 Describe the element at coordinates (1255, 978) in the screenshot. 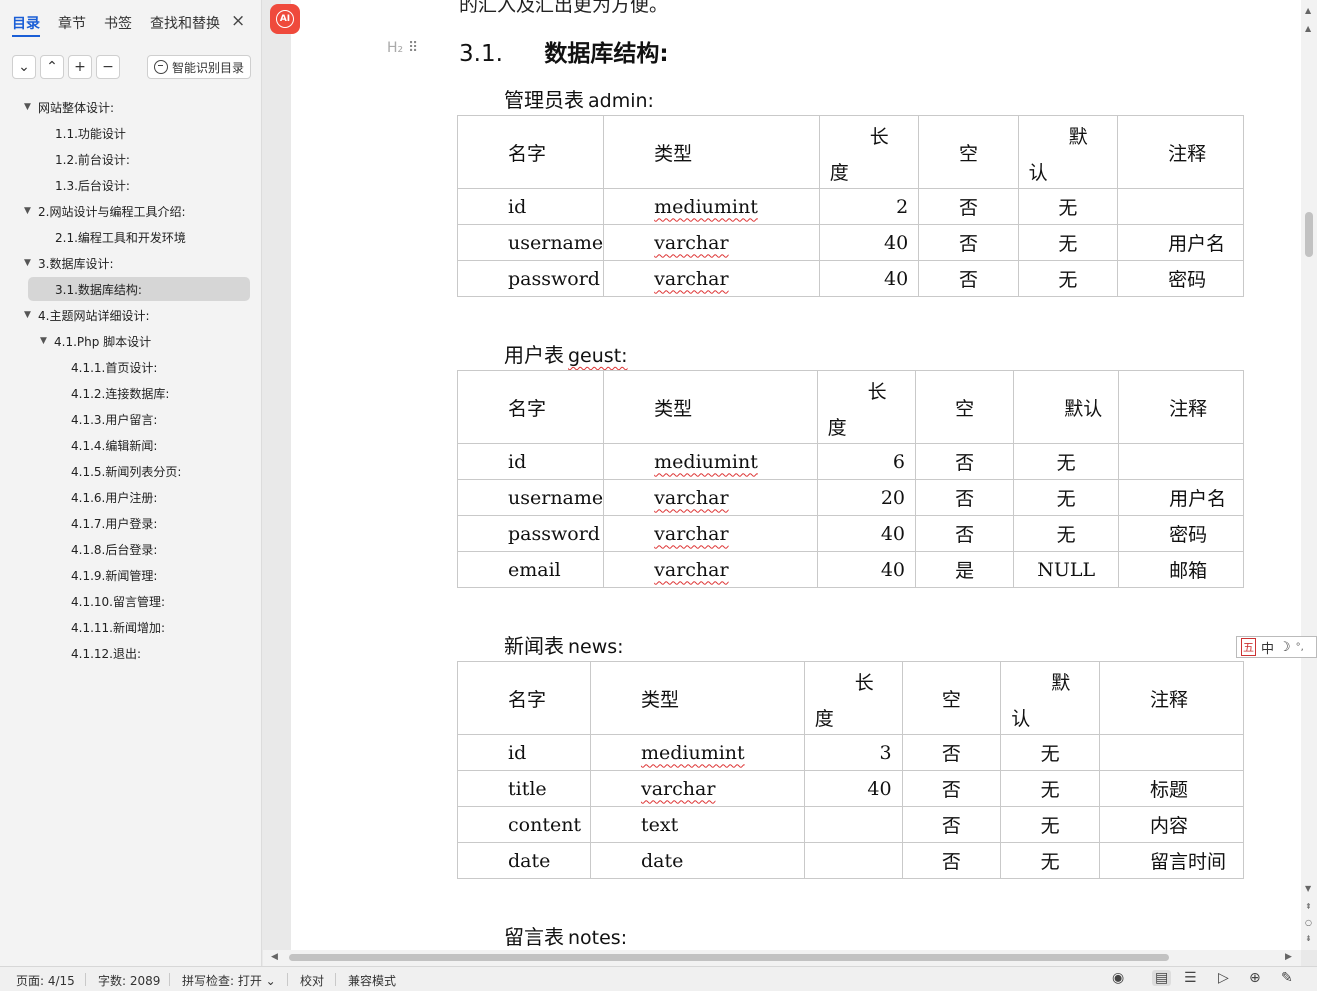

I see `globe-icon: ⊕` at that location.